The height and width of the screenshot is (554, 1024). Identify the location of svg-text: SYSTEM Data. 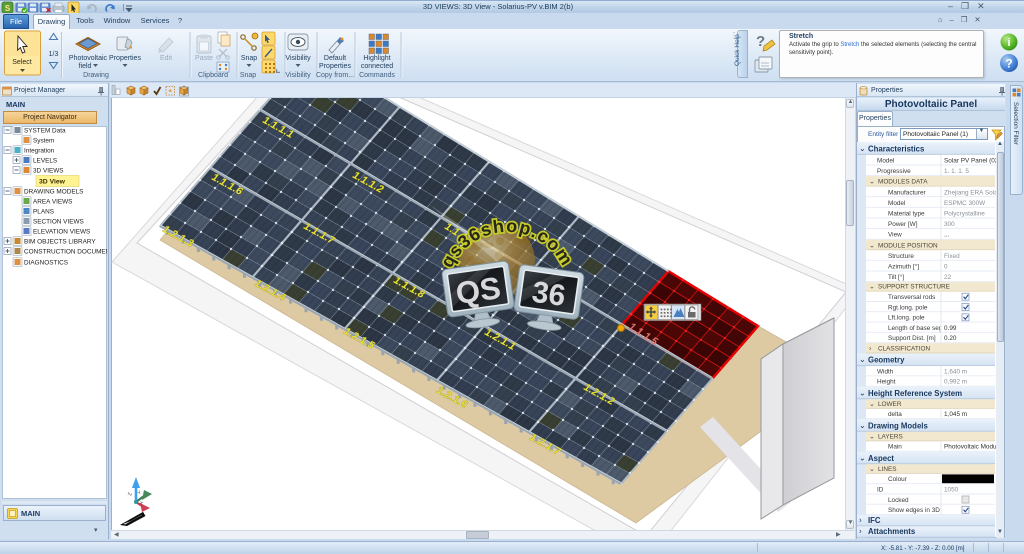
(45, 131).